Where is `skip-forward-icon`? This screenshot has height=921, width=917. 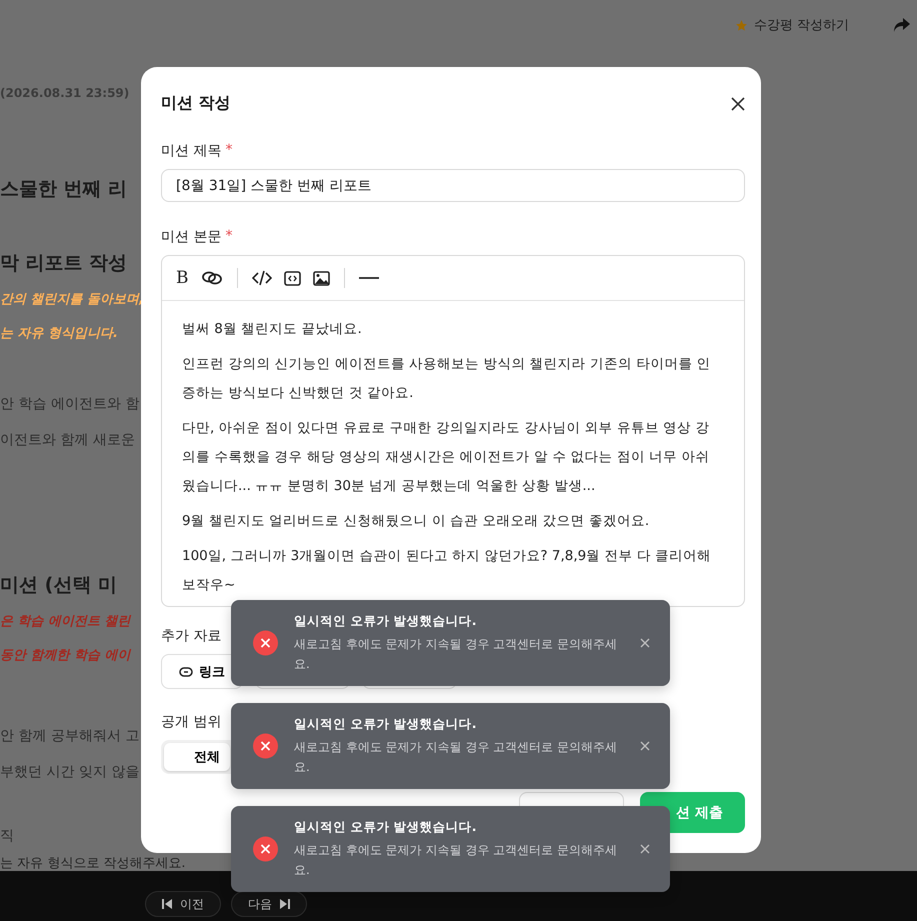
skip-forward-icon is located at coordinates (285, 904).